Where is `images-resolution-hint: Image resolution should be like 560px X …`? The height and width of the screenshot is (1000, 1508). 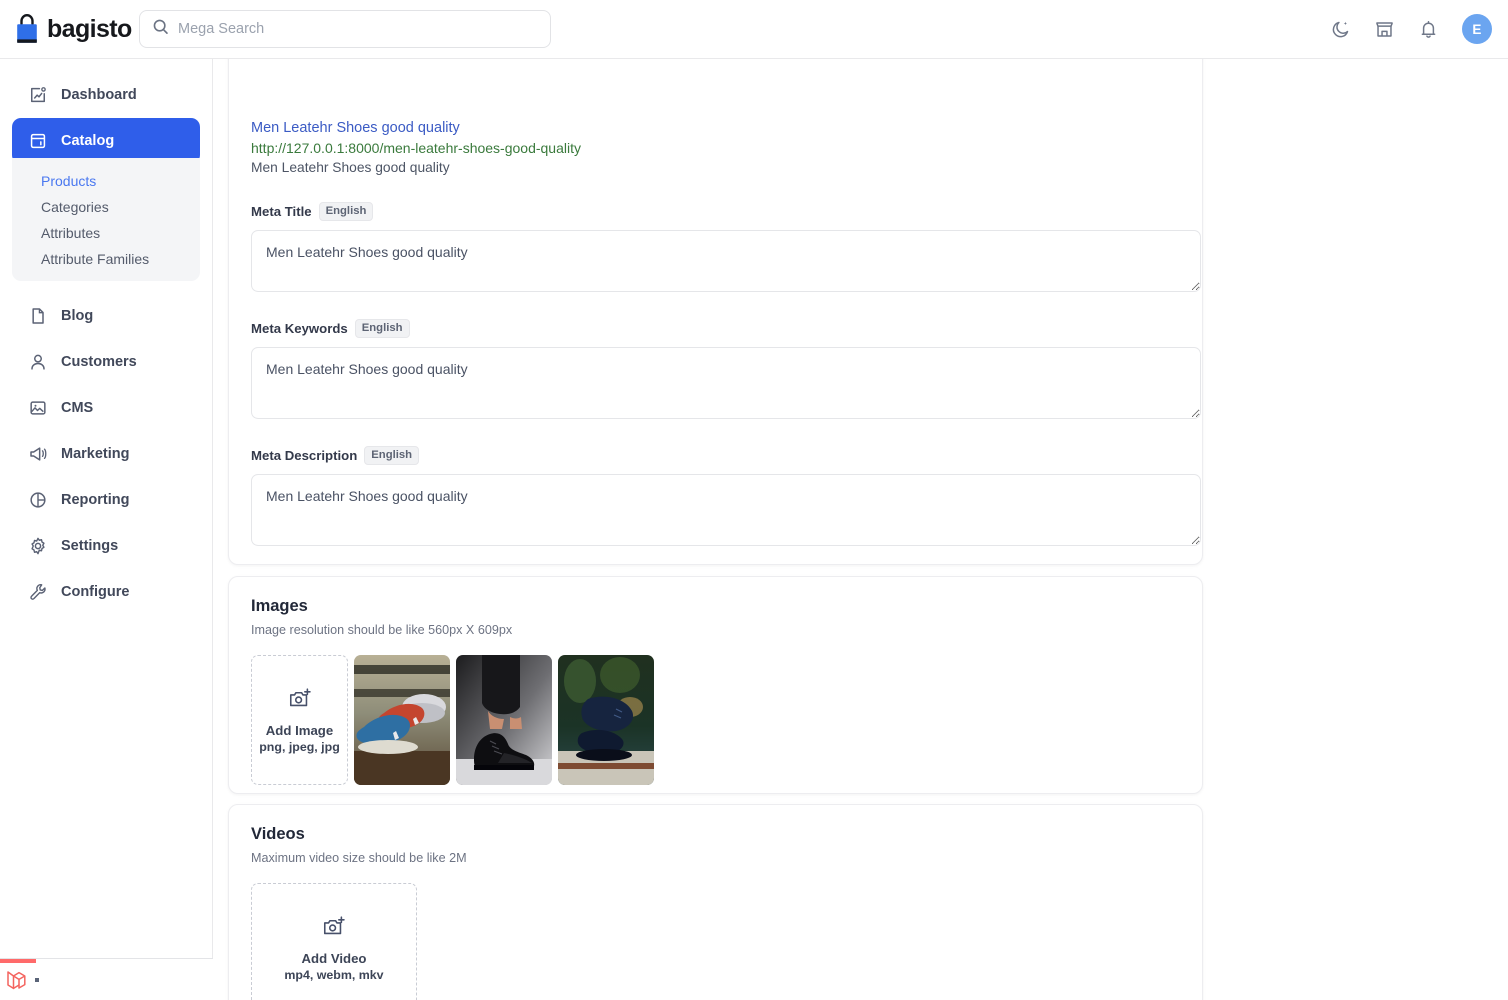
images-resolution-hint: Image resolution should be like 560px X … is located at coordinates (382, 630).